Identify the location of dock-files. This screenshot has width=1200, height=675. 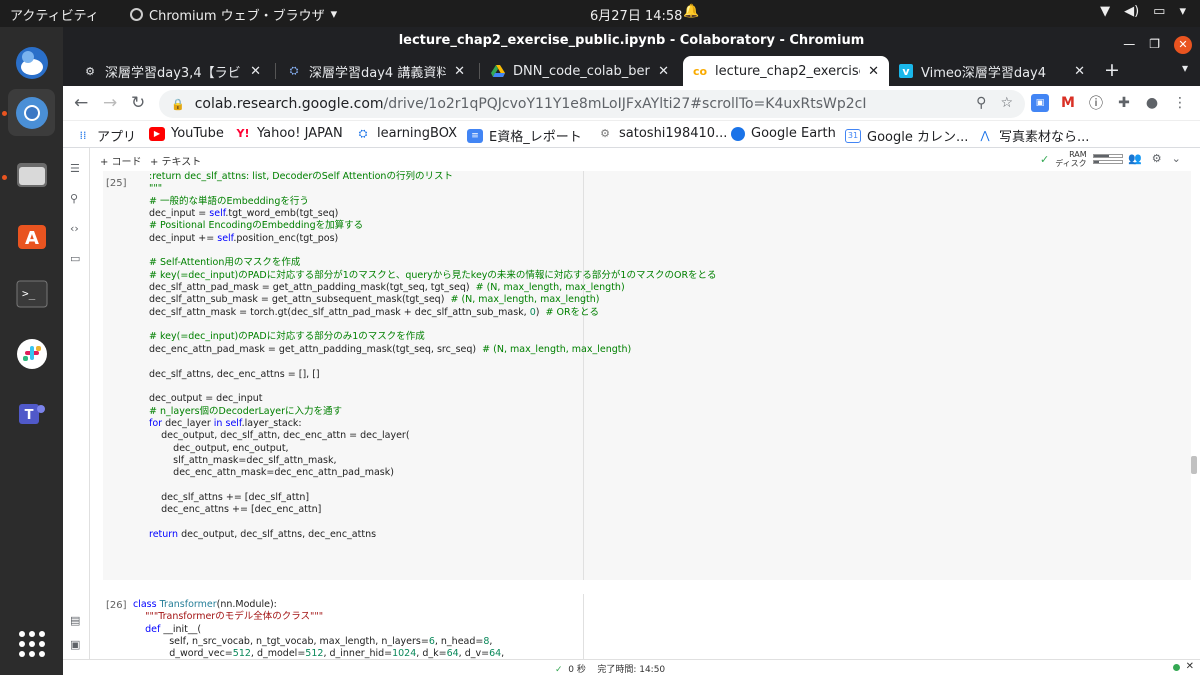
(31, 173).